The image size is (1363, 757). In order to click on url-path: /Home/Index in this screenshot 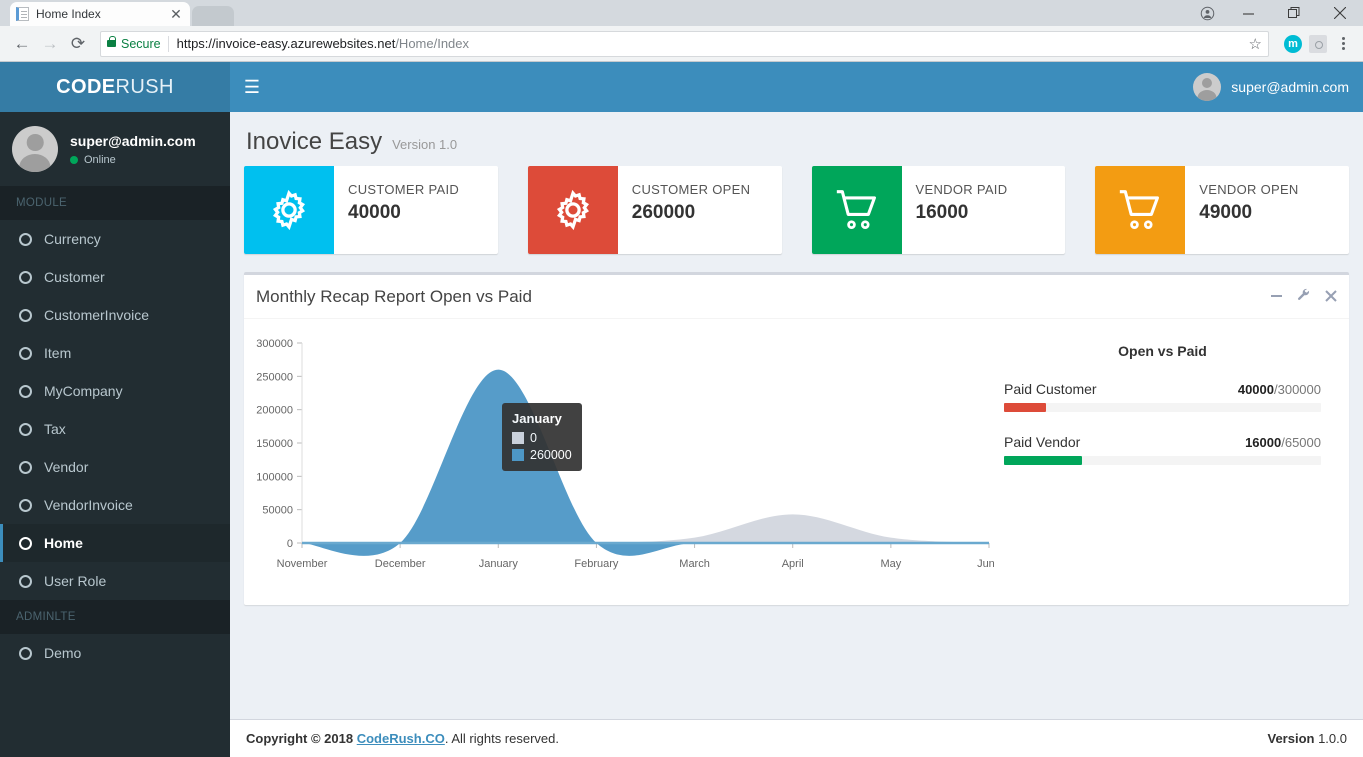, I will do `click(432, 43)`.